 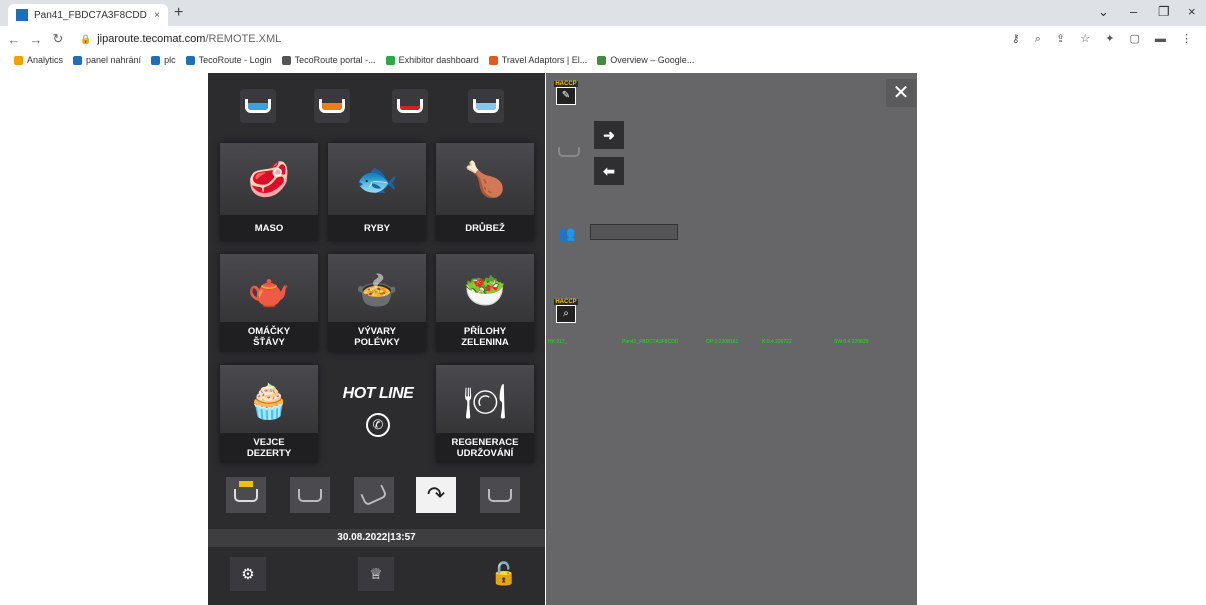 What do you see at coordinates (269, 228) in the screenshot?
I see `category-label: MASO` at bounding box center [269, 228].